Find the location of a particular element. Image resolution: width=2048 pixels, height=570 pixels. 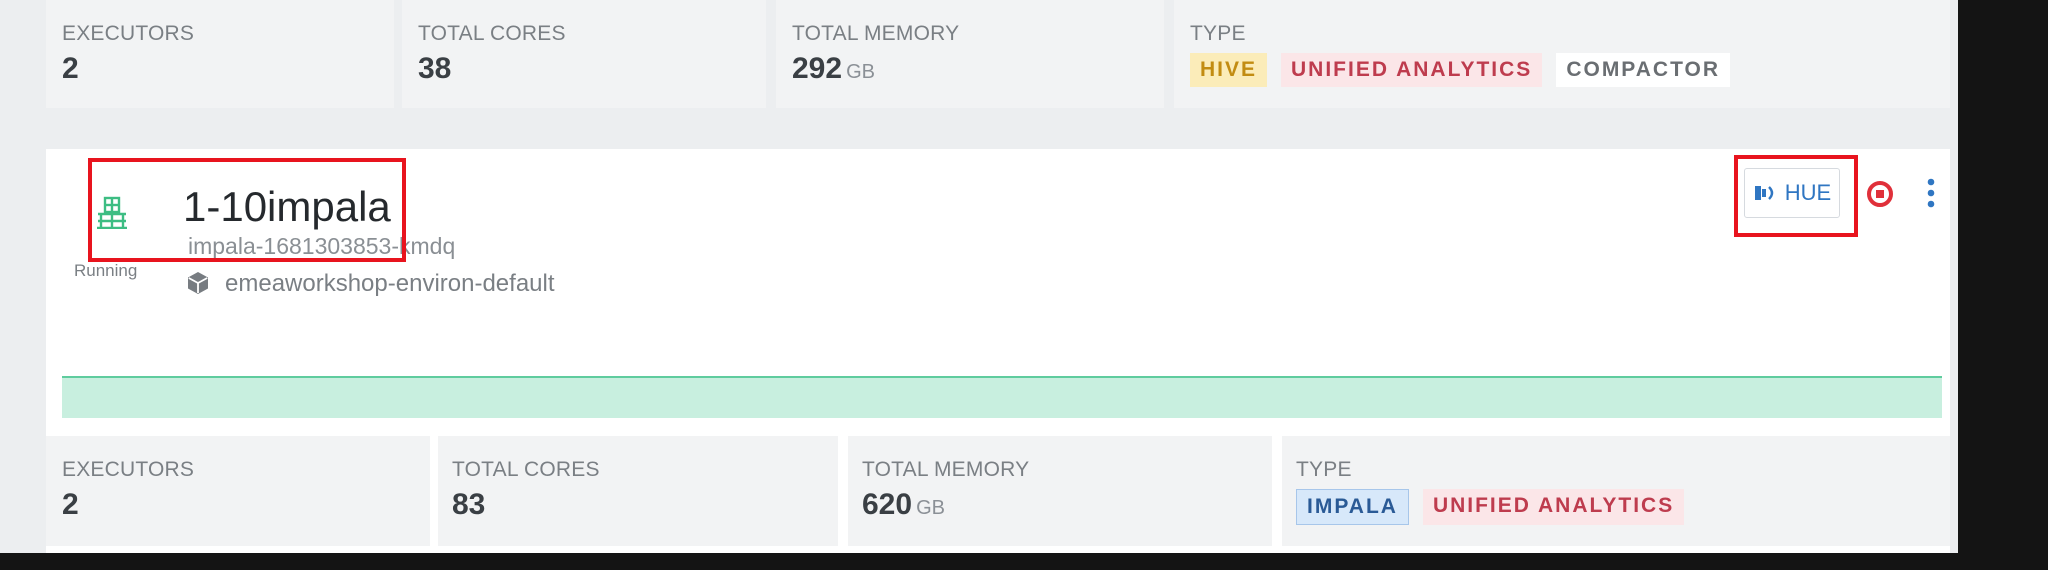

total-cores-card: TOTAL CORES 83 is located at coordinates (638, 491).